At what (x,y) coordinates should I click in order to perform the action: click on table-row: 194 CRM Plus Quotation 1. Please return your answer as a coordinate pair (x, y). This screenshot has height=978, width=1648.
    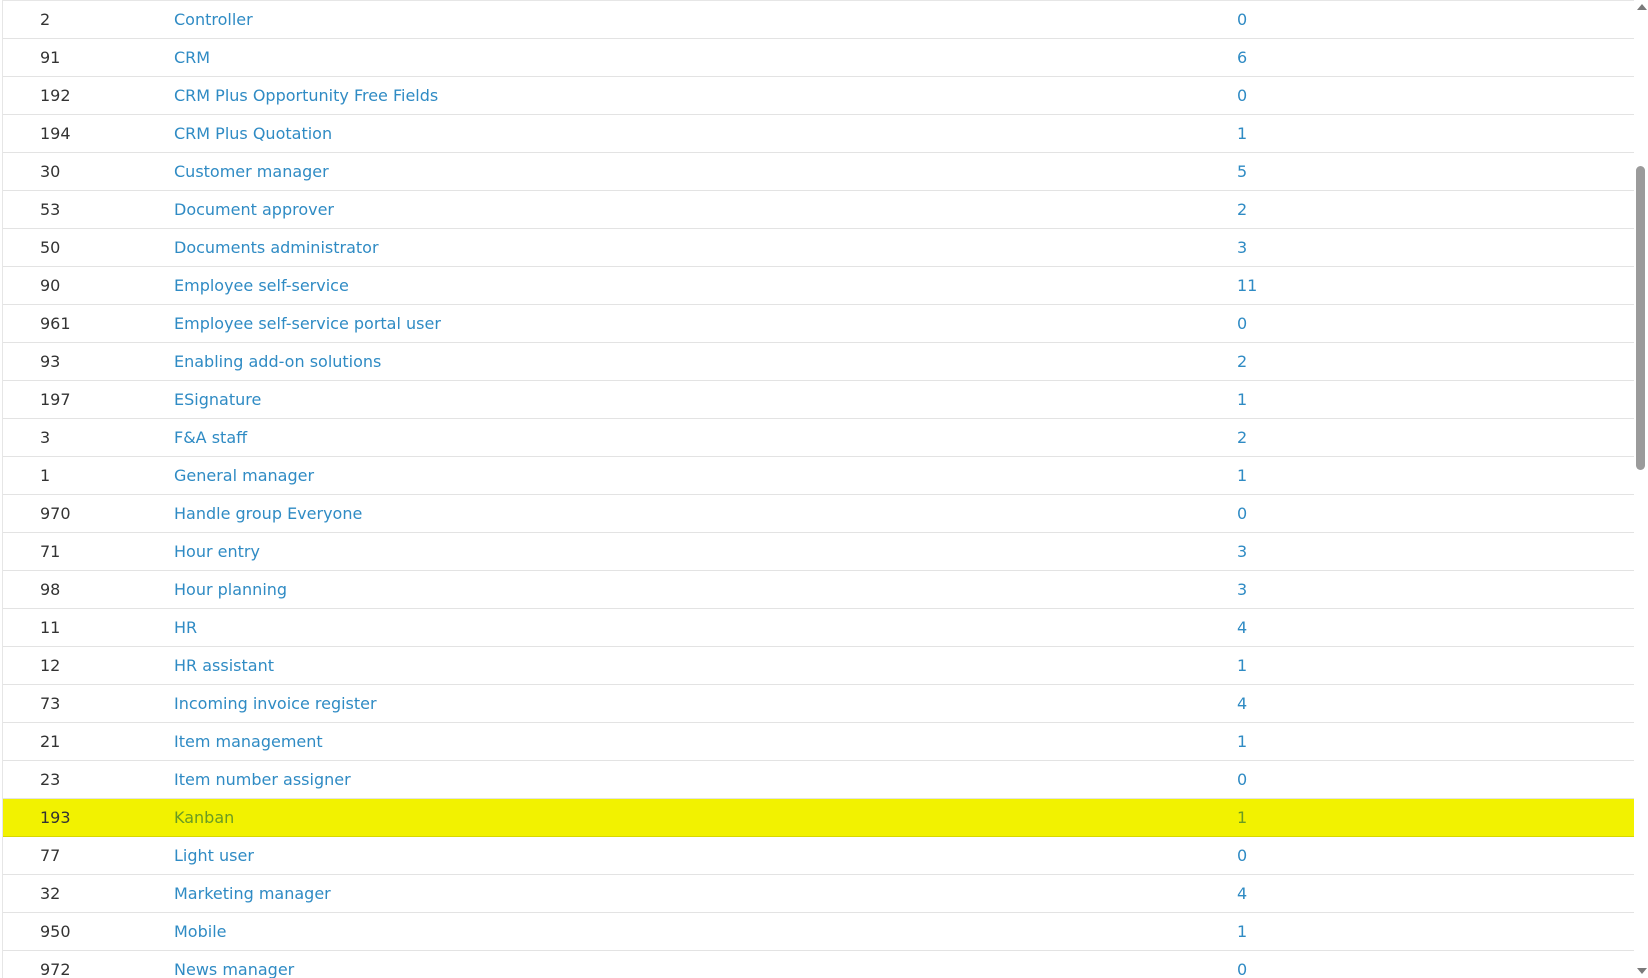
    Looking at the image, I should click on (818, 134).